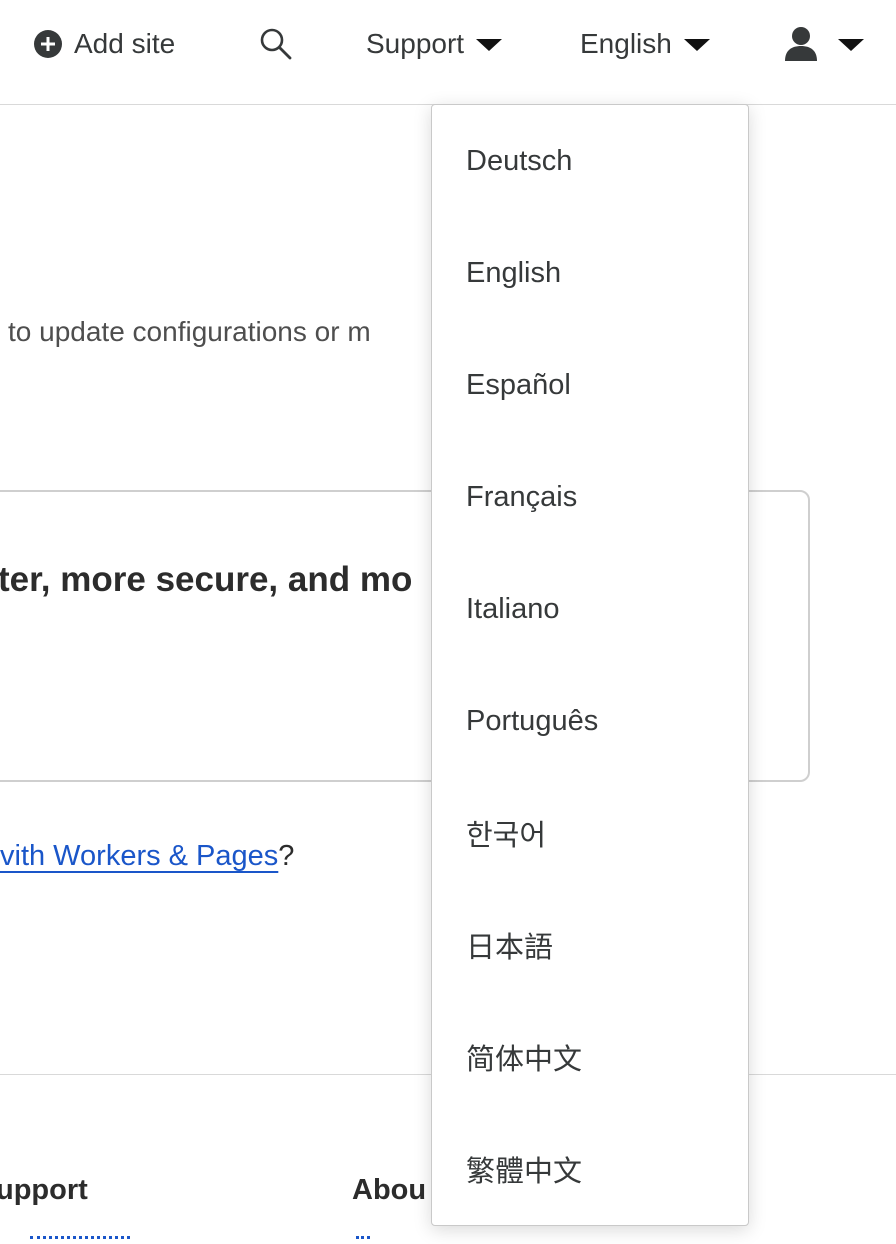 This screenshot has height=1244, width=896. I want to click on support-label: Support, so click(415, 43).